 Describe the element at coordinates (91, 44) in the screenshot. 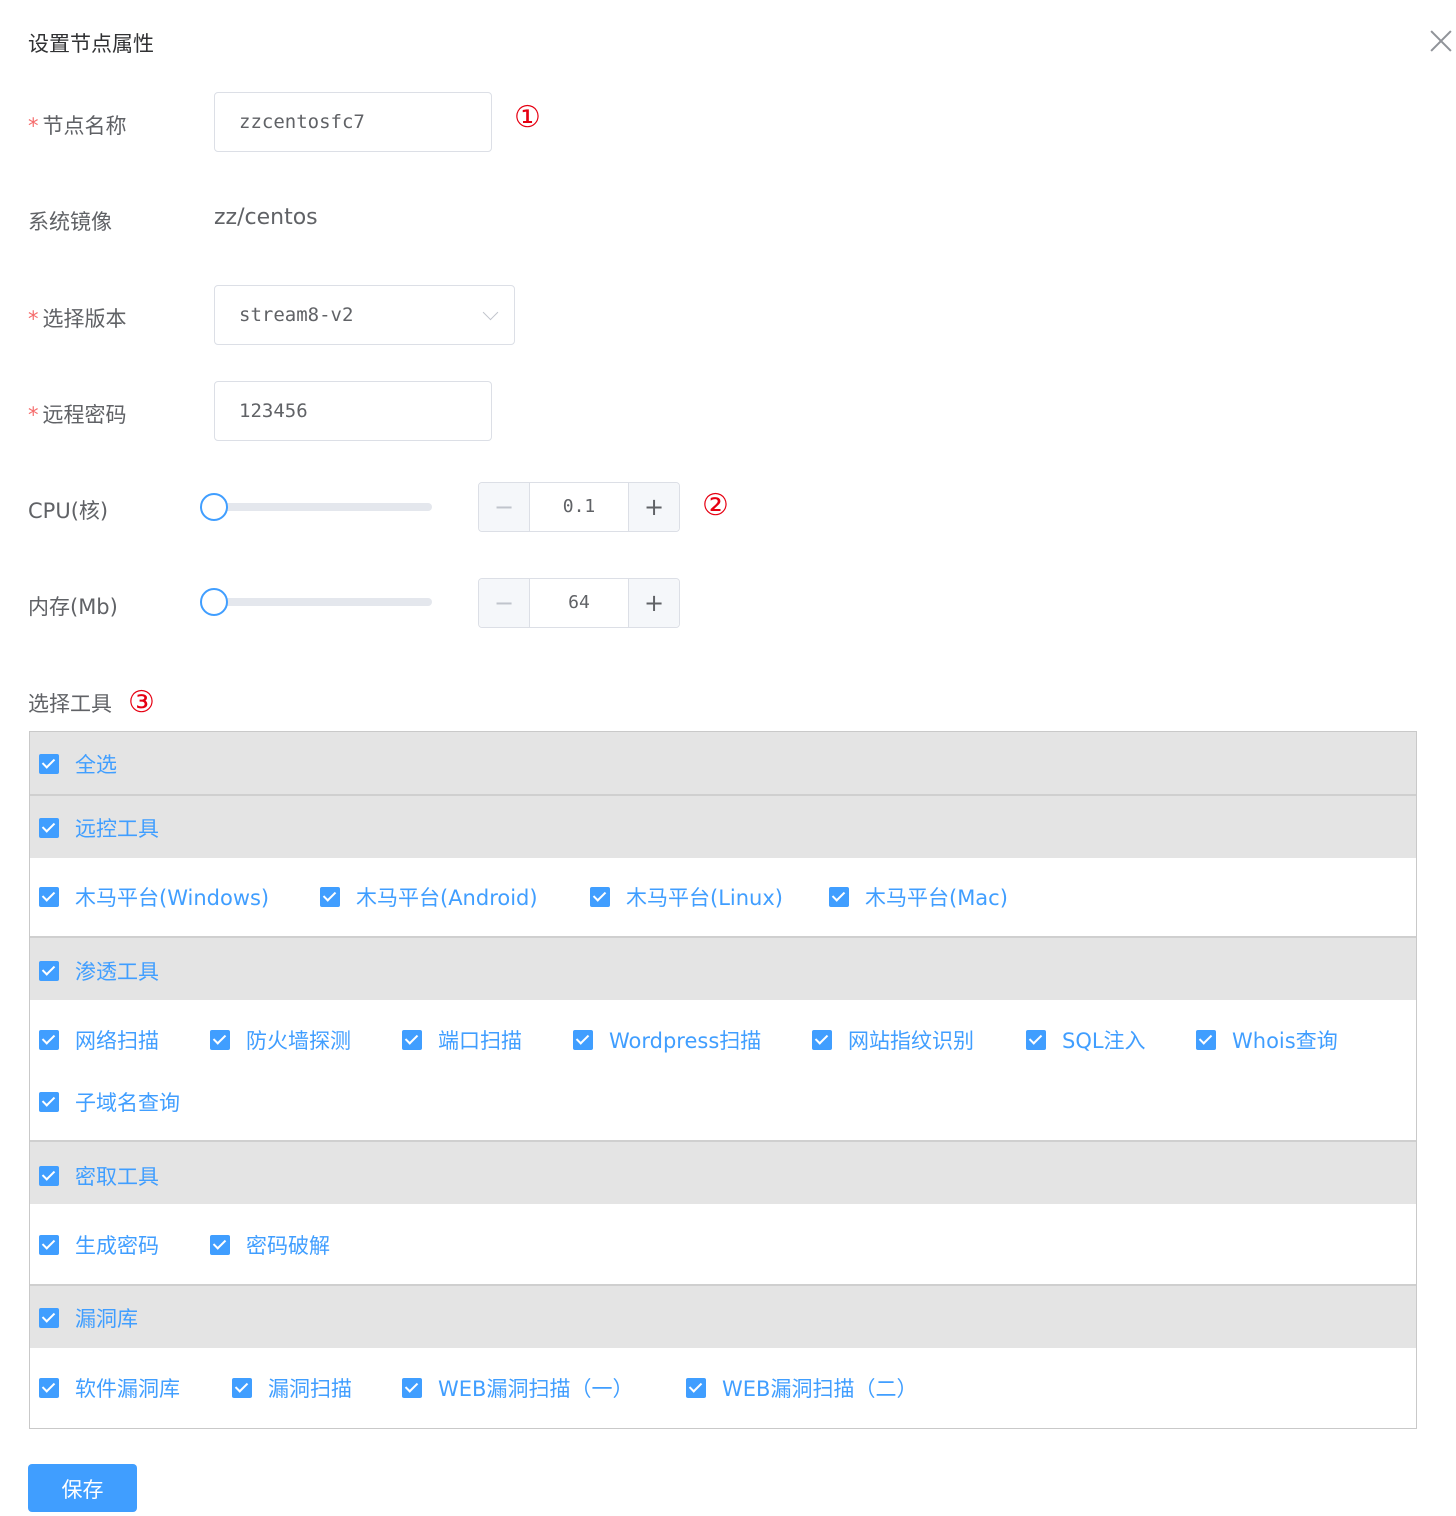

I see `dialog-title: 设置节点属性` at that location.